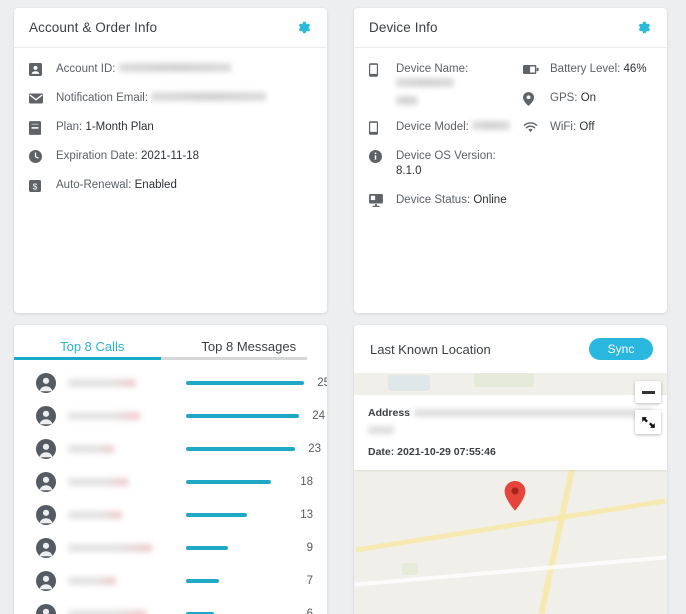 The width and height of the screenshot is (686, 614). I want to click on list-item: 25, so click(170, 382).